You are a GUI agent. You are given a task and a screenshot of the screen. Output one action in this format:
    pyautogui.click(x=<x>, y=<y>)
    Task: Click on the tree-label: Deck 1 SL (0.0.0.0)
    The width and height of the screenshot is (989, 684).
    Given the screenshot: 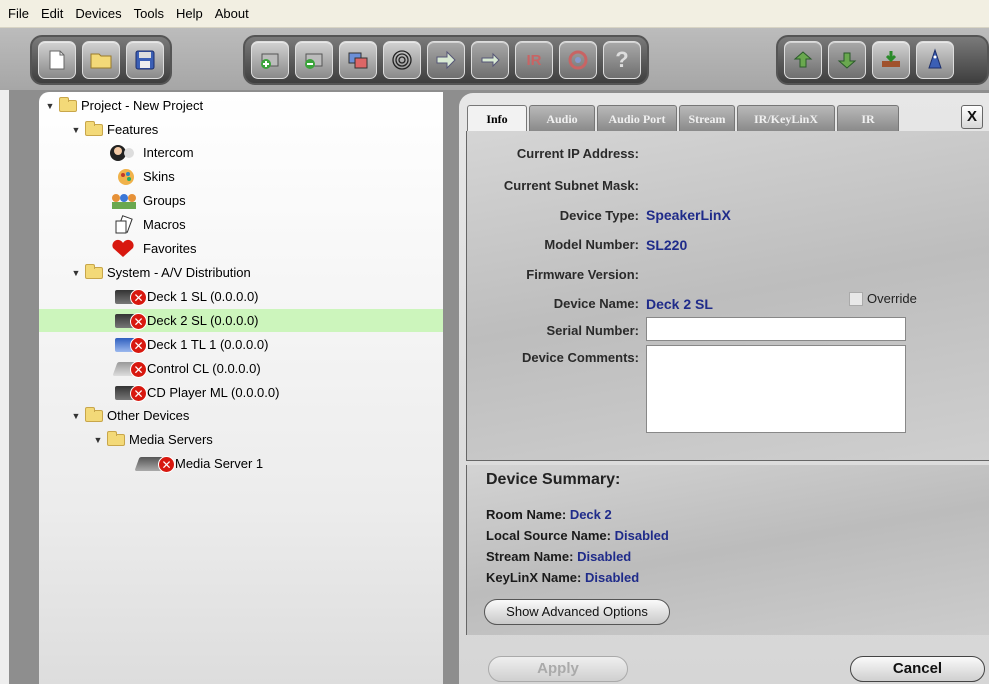 What is the action you would take?
    pyautogui.click(x=203, y=296)
    